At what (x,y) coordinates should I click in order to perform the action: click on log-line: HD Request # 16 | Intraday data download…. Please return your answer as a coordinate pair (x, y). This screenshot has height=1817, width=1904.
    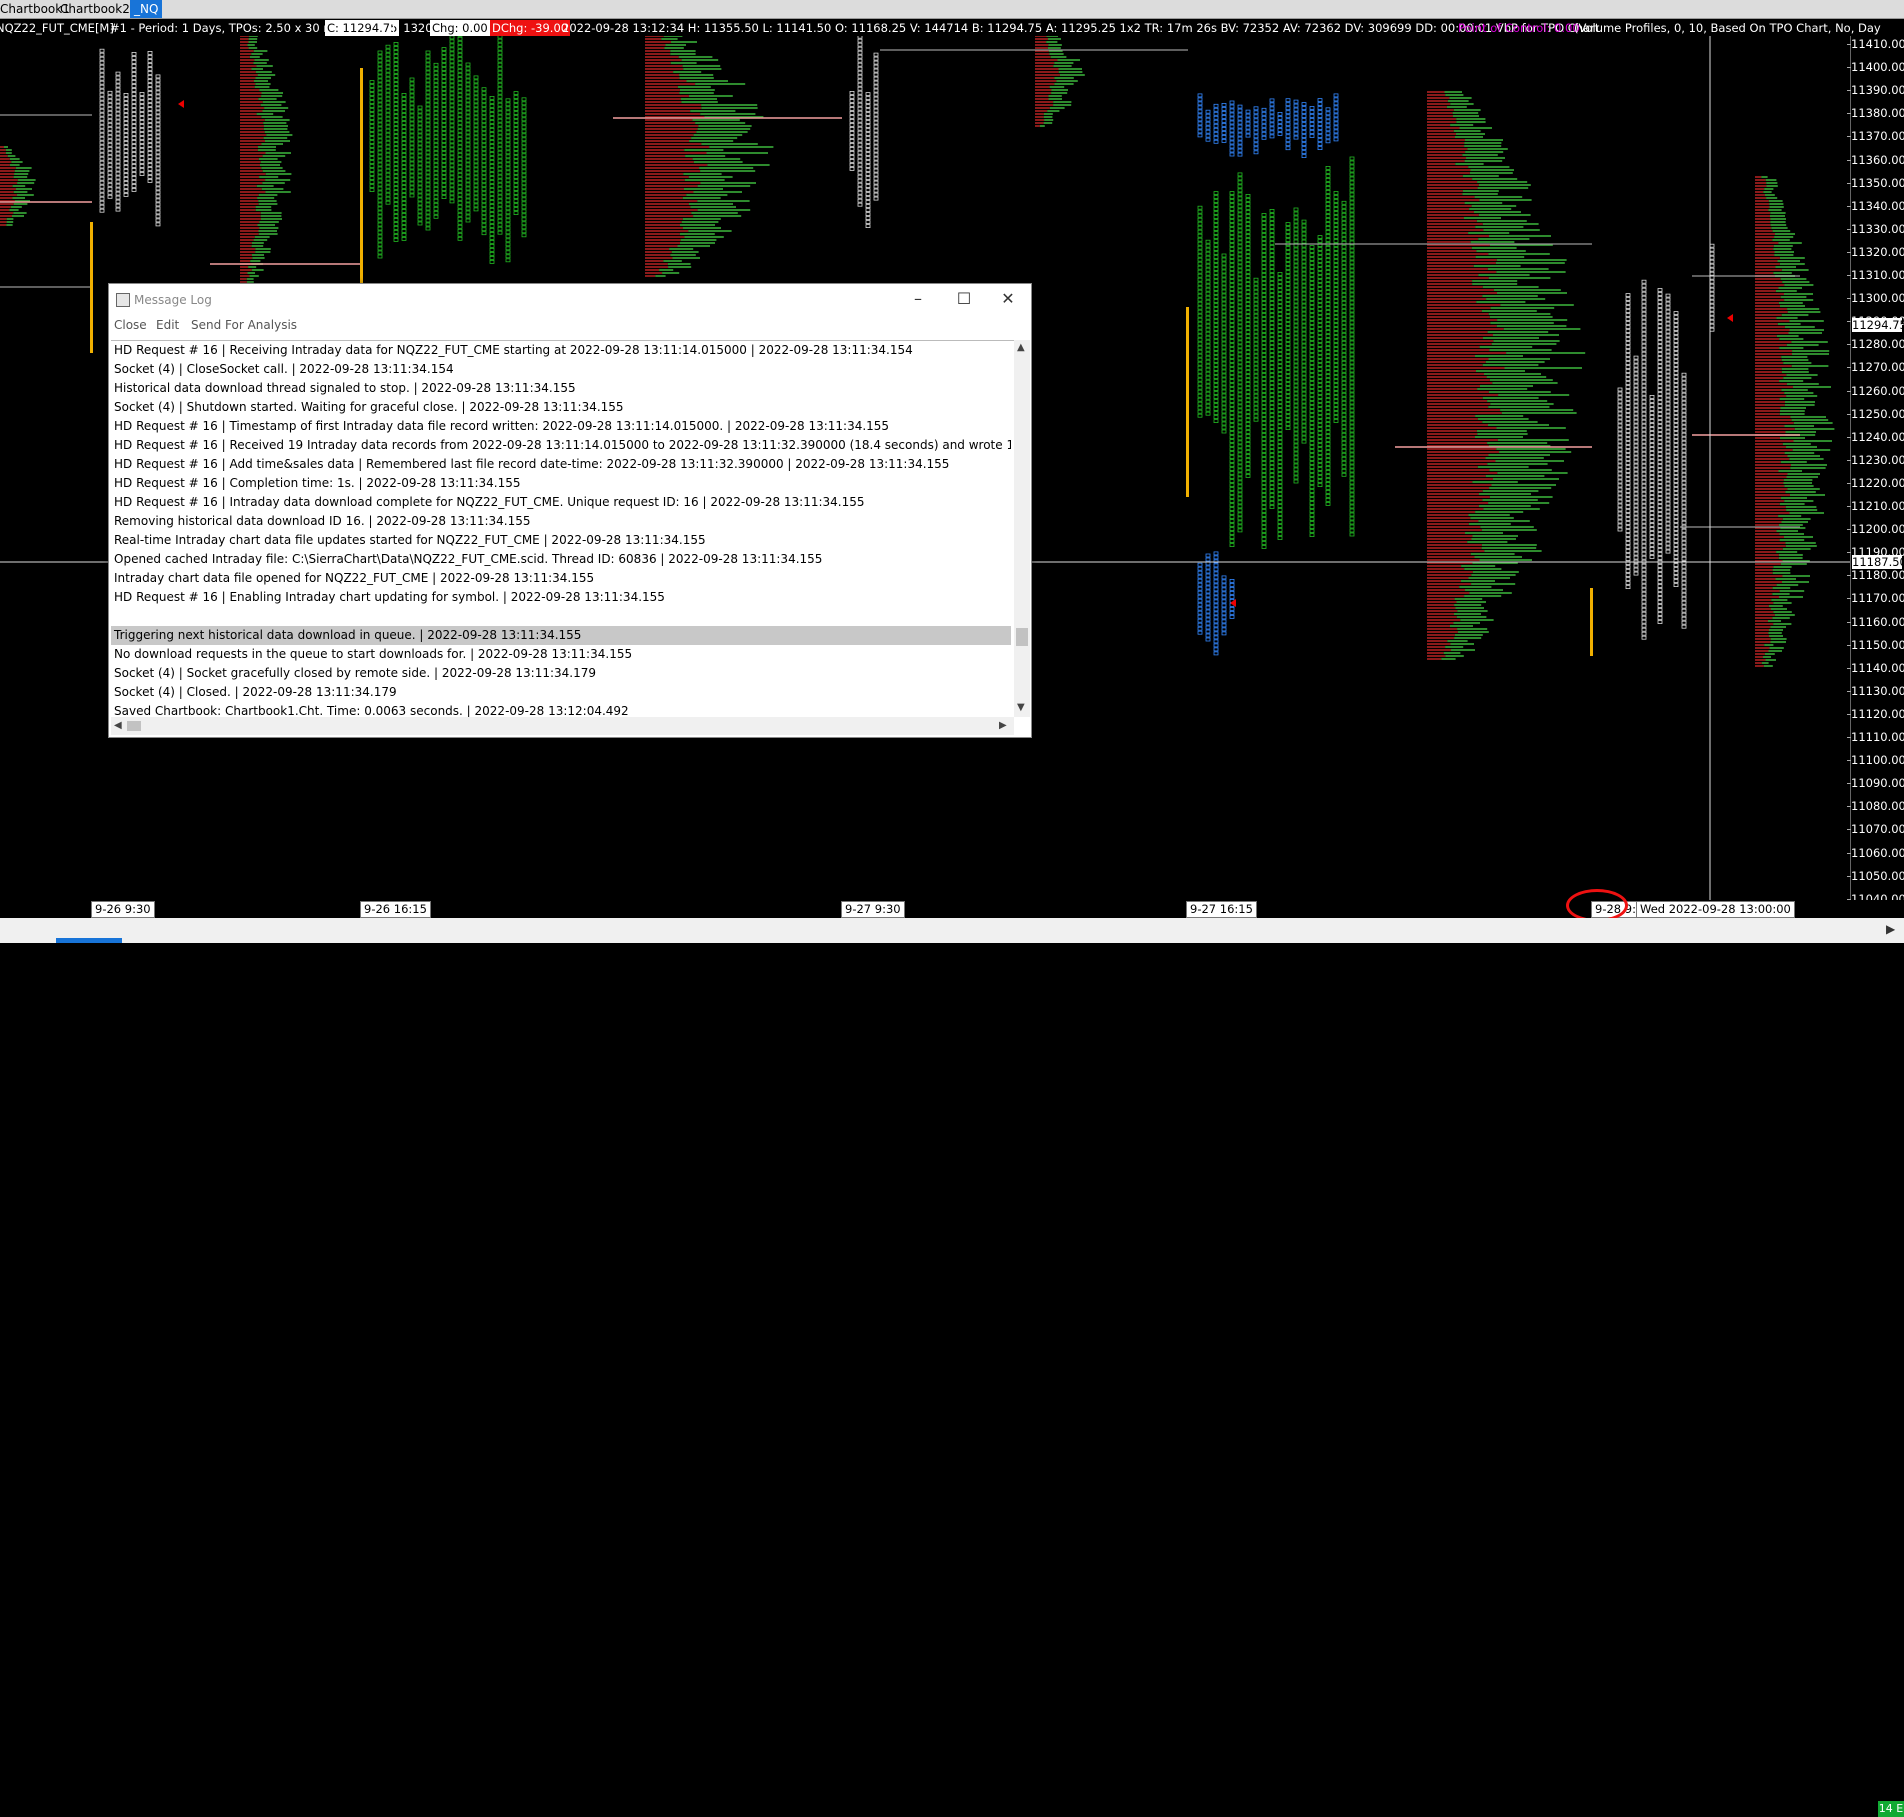
    Looking at the image, I should click on (561, 502).